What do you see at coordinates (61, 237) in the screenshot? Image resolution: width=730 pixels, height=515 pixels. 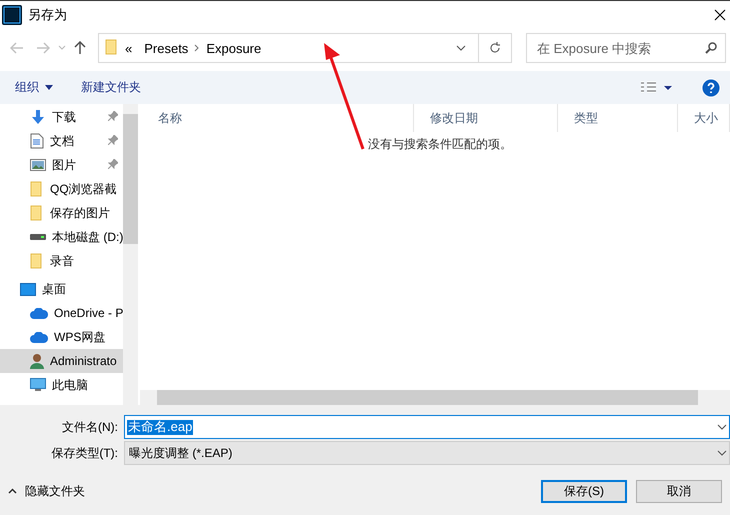 I see `sidebar-item: 本地磁盘 (D:)` at bounding box center [61, 237].